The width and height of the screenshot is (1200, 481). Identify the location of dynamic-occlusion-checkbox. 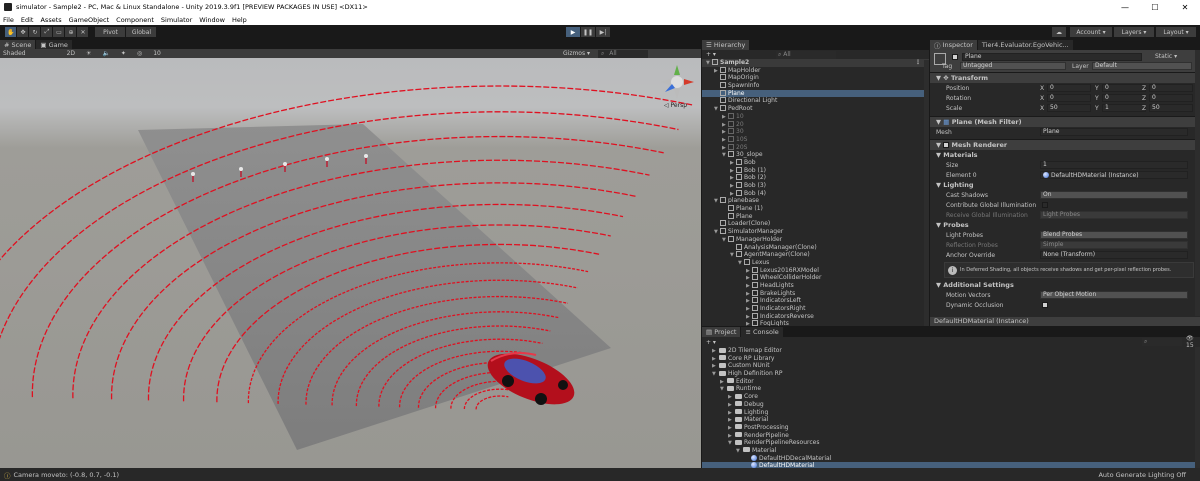
(1045, 305).